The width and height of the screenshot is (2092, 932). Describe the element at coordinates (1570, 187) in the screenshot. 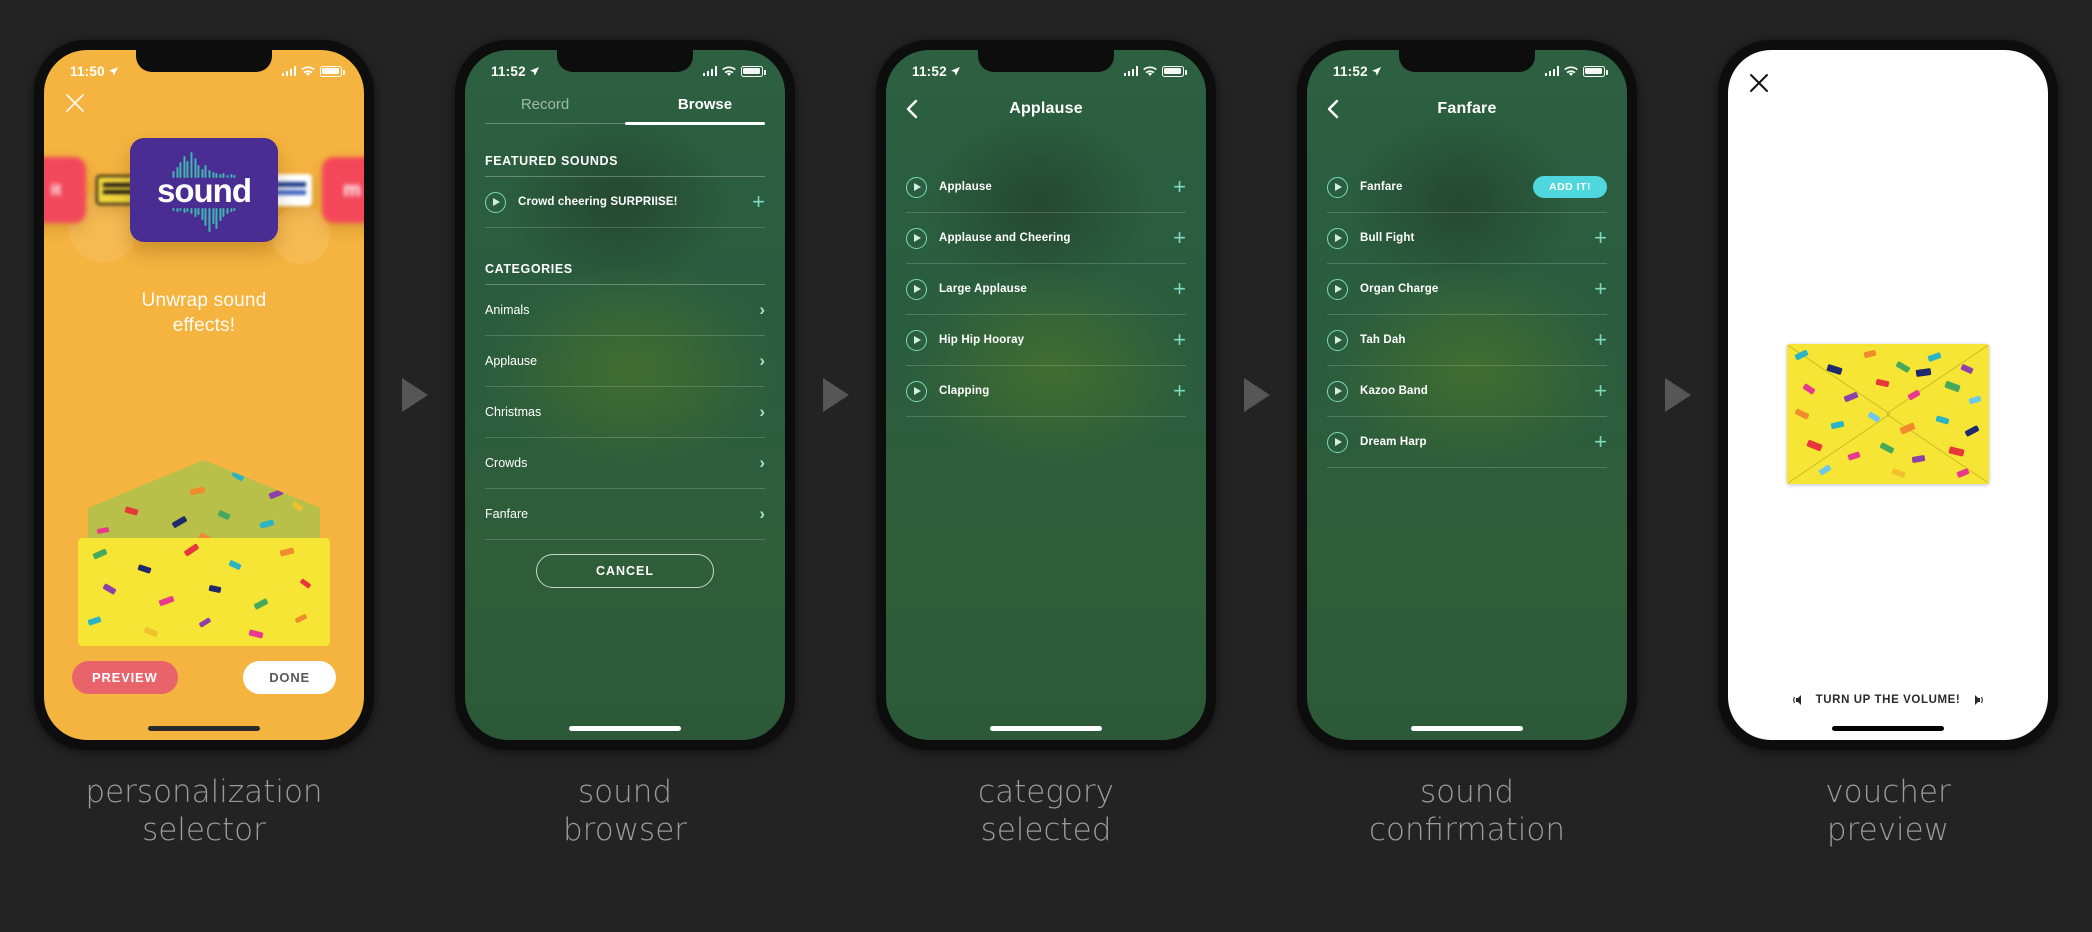

I see `add-it-button: ADD IT!` at that location.